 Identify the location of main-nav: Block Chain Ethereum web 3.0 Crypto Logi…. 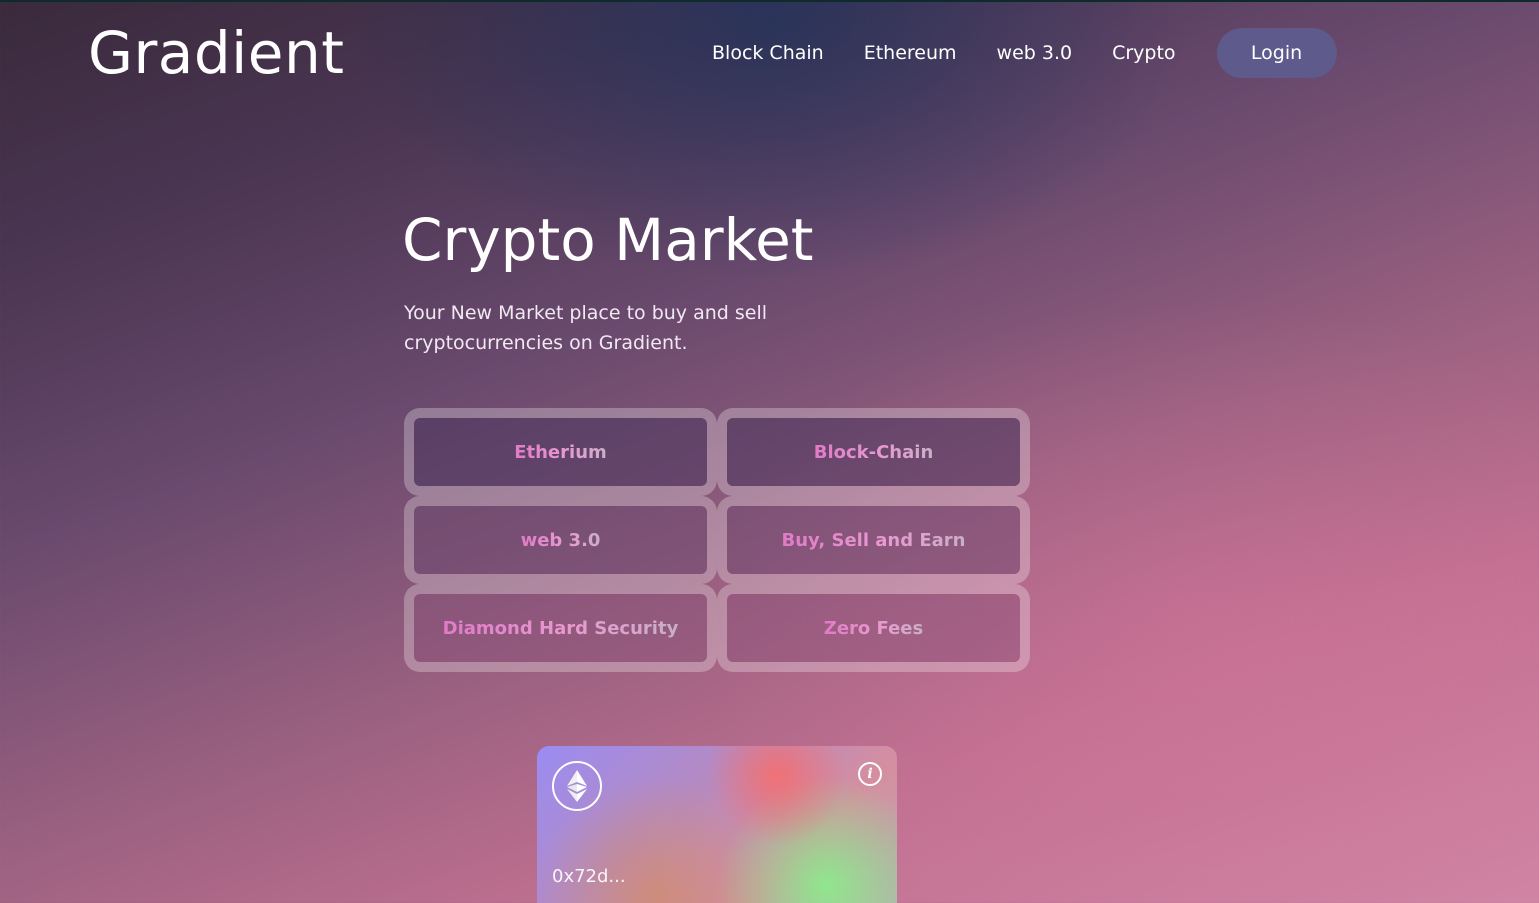
(1014, 53).